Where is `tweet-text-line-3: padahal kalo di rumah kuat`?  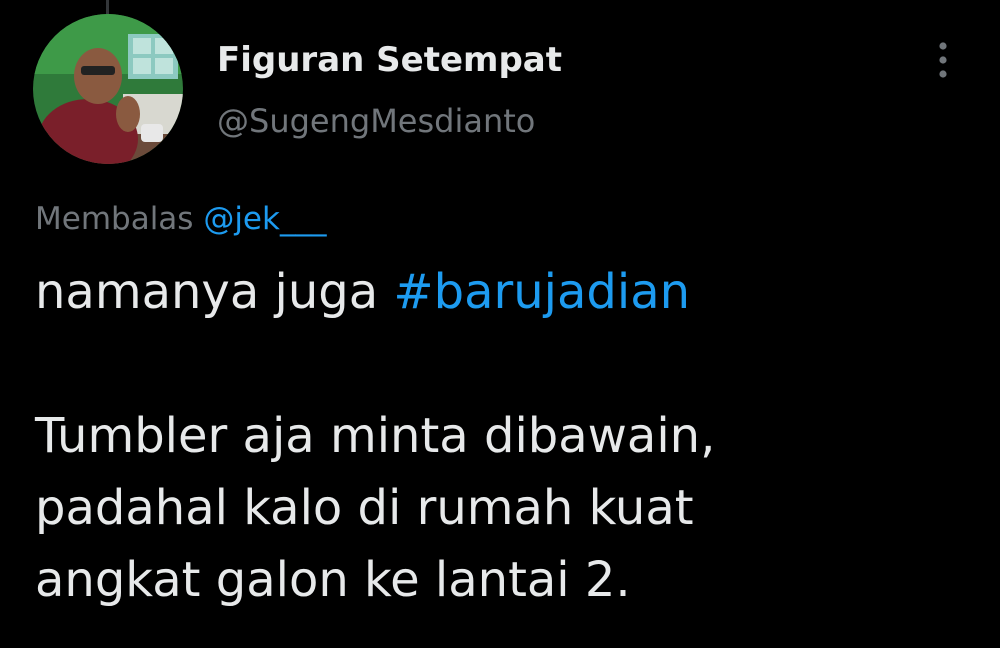 tweet-text-line-3: padahal kalo di rumah kuat is located at coordinates (364, 508).